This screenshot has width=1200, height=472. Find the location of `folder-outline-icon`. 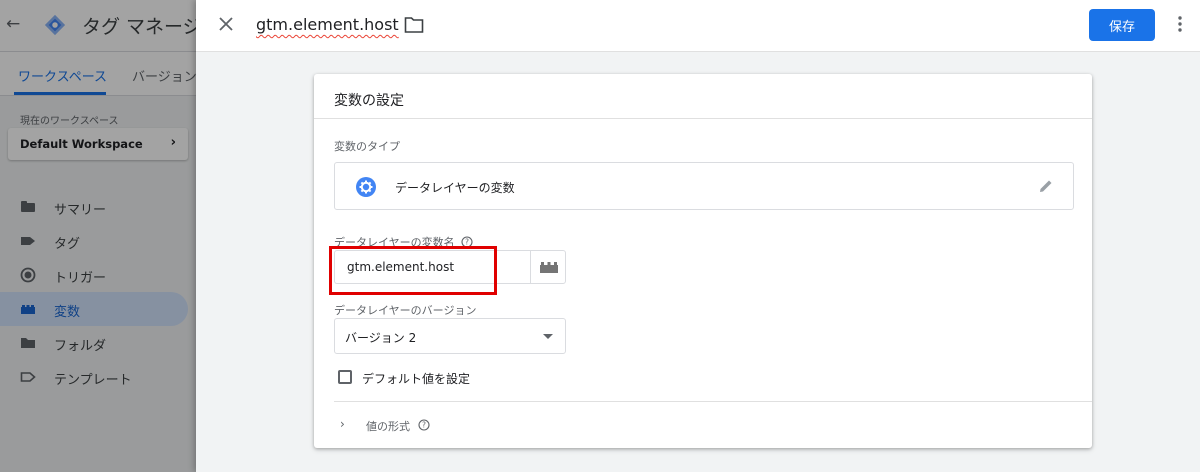

folder-outline-icon is located at coordinates (414, 25).